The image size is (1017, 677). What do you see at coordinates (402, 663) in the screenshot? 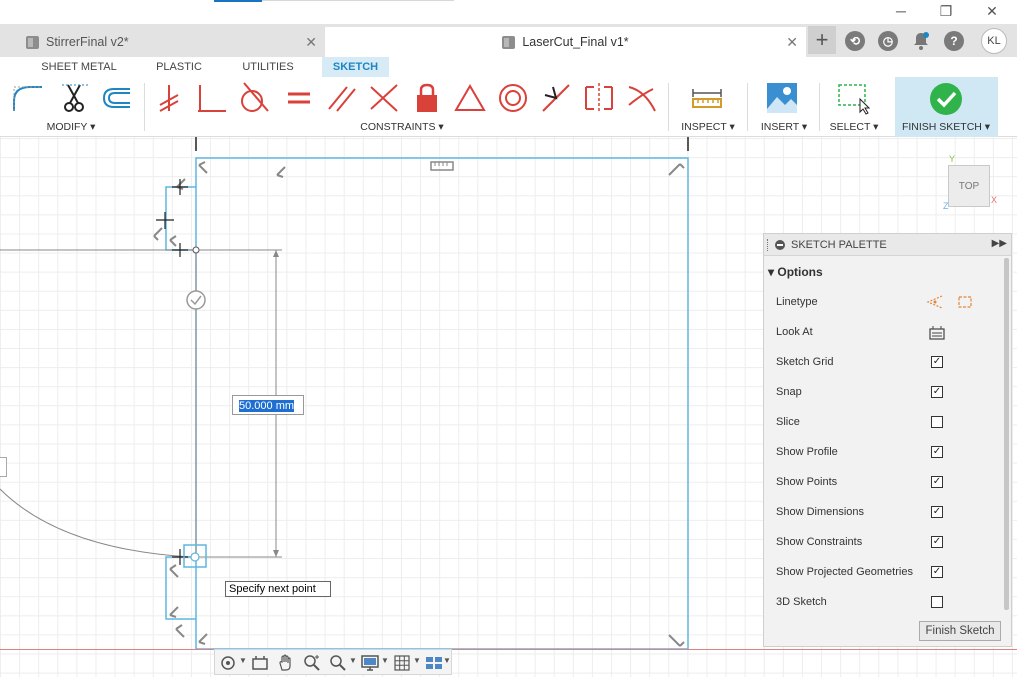
I see `grid-settings-icon` at bounding box center [402, 663].